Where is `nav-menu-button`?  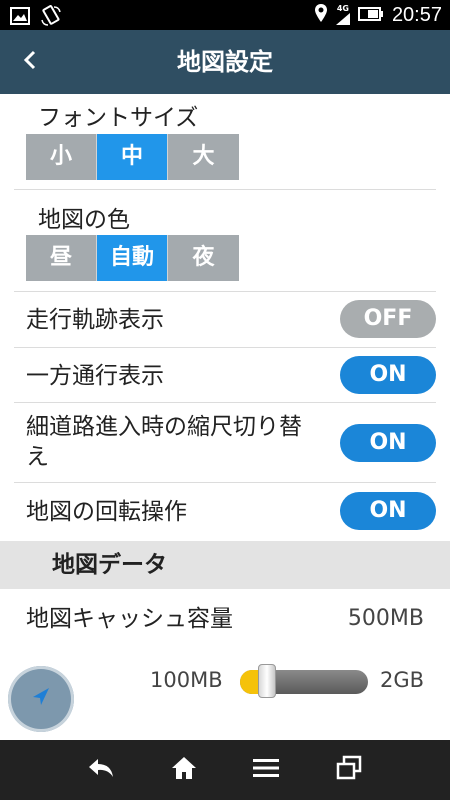 nav-menu-button is located at coordinates (266, 770).